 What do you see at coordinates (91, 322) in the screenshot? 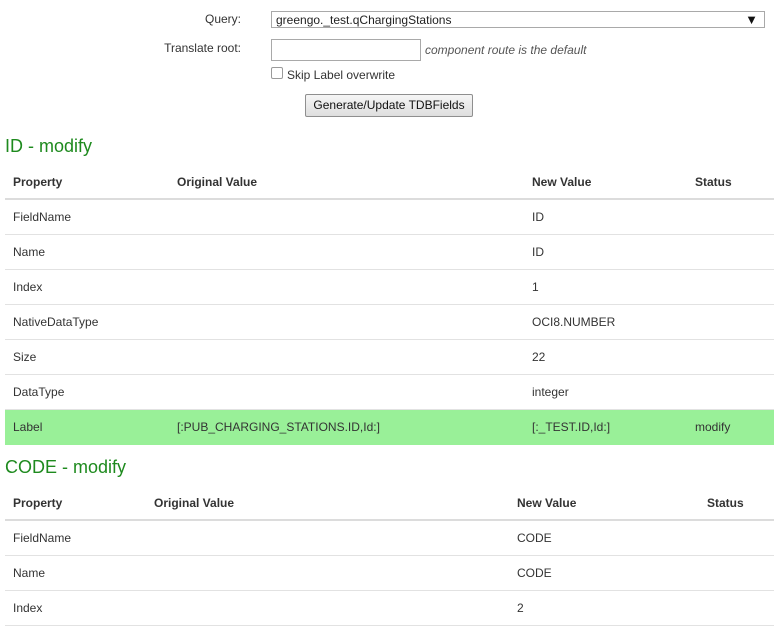
I see `cell-property: NativeDataType` at bounding box center [91, 322].